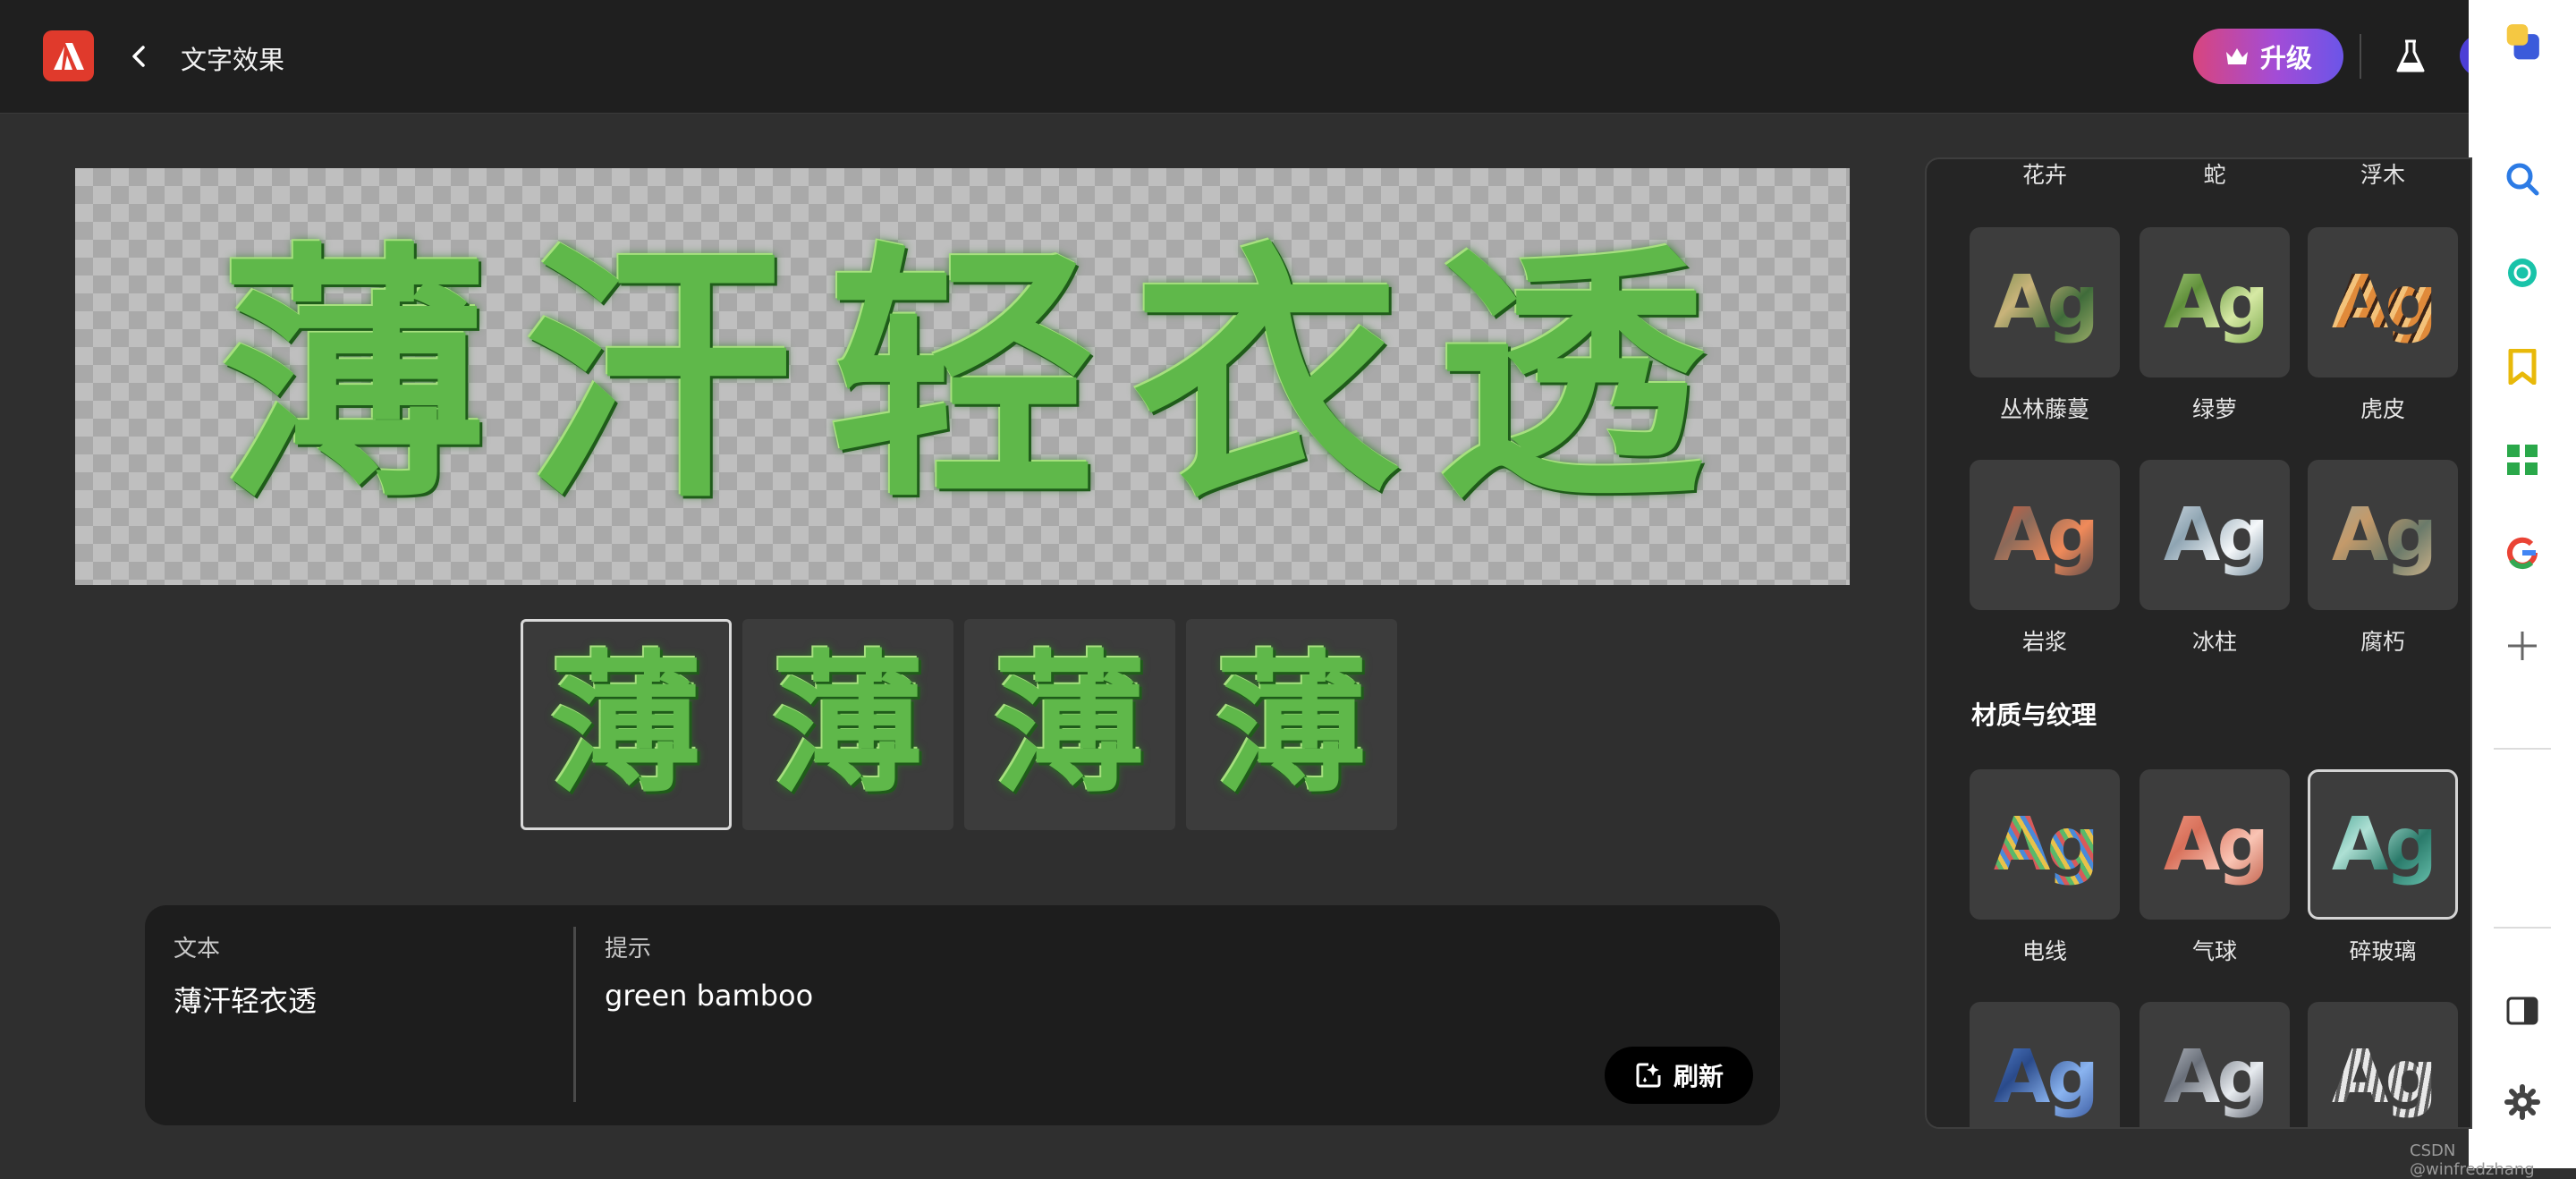  I want to click on style-tile-wire: Ag, so click(2045, 845).